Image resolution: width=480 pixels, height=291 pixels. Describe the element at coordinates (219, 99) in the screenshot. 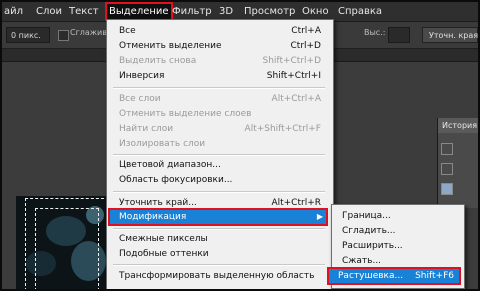

I see `menu-item-all-layers: Все слои Alt+Ctrl+A` at that location.